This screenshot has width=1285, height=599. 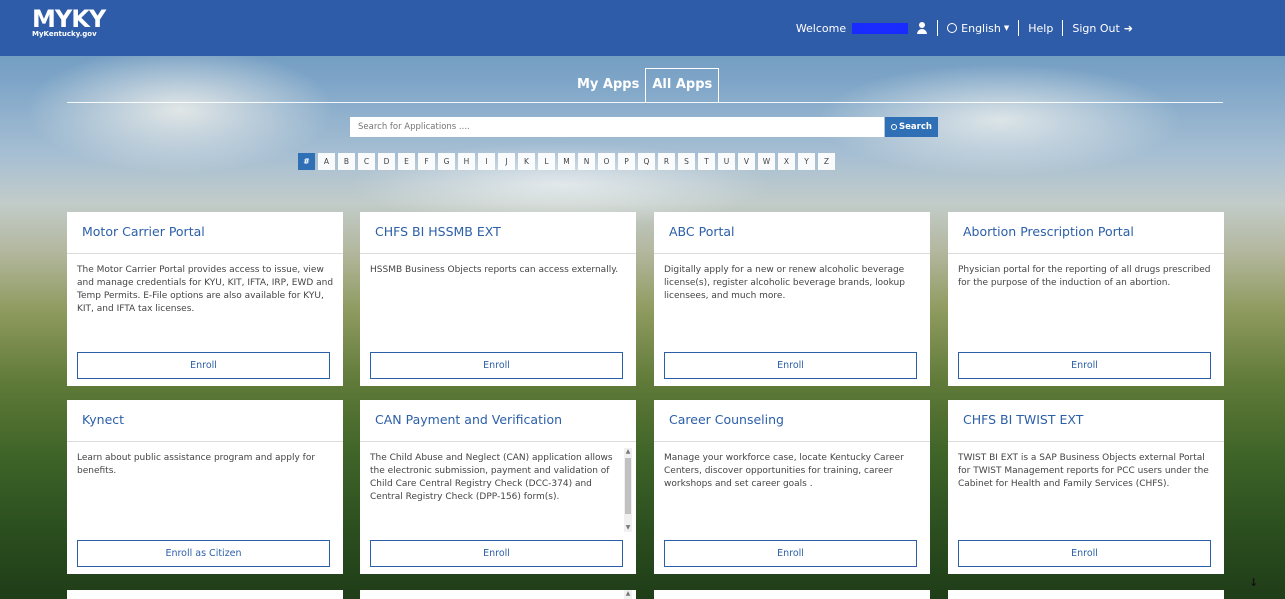 I want to click on logo-subtext: MyKentucky.gov, so click(x=64, y=34).